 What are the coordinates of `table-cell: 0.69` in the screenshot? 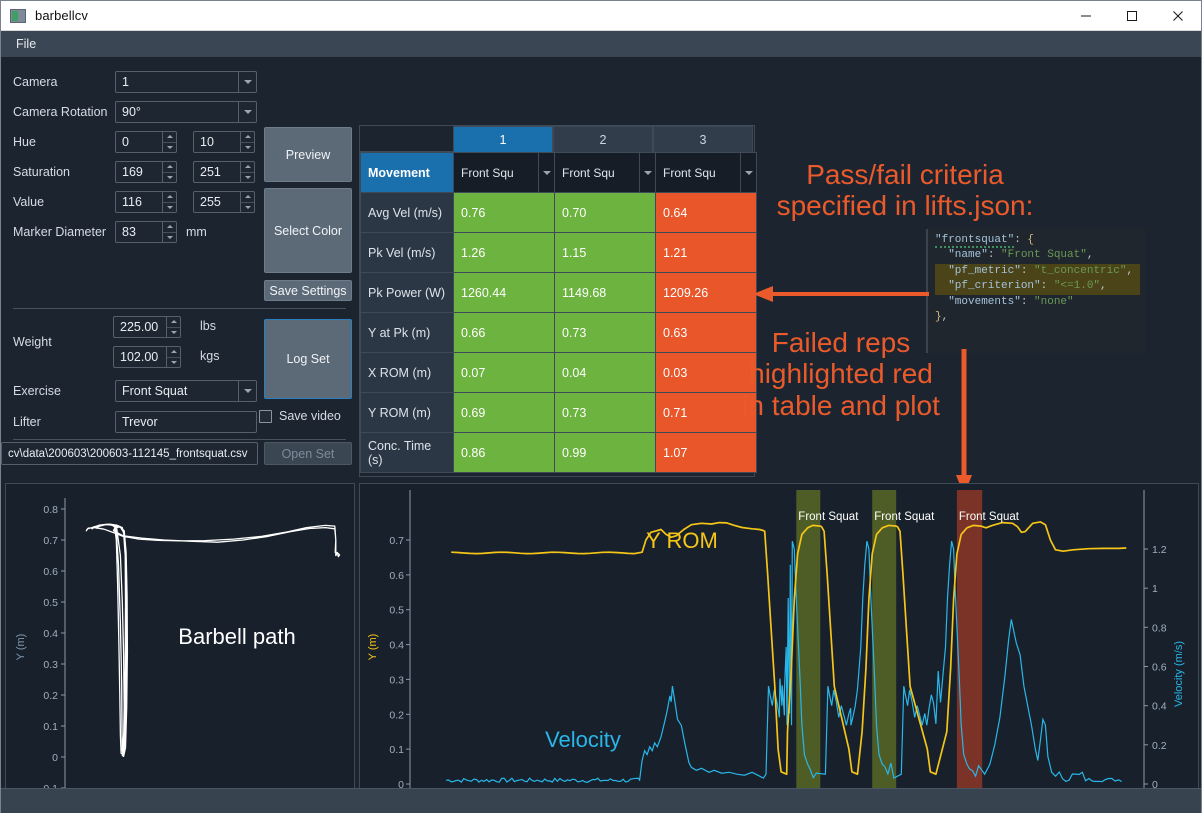 It's located at (504, 412).